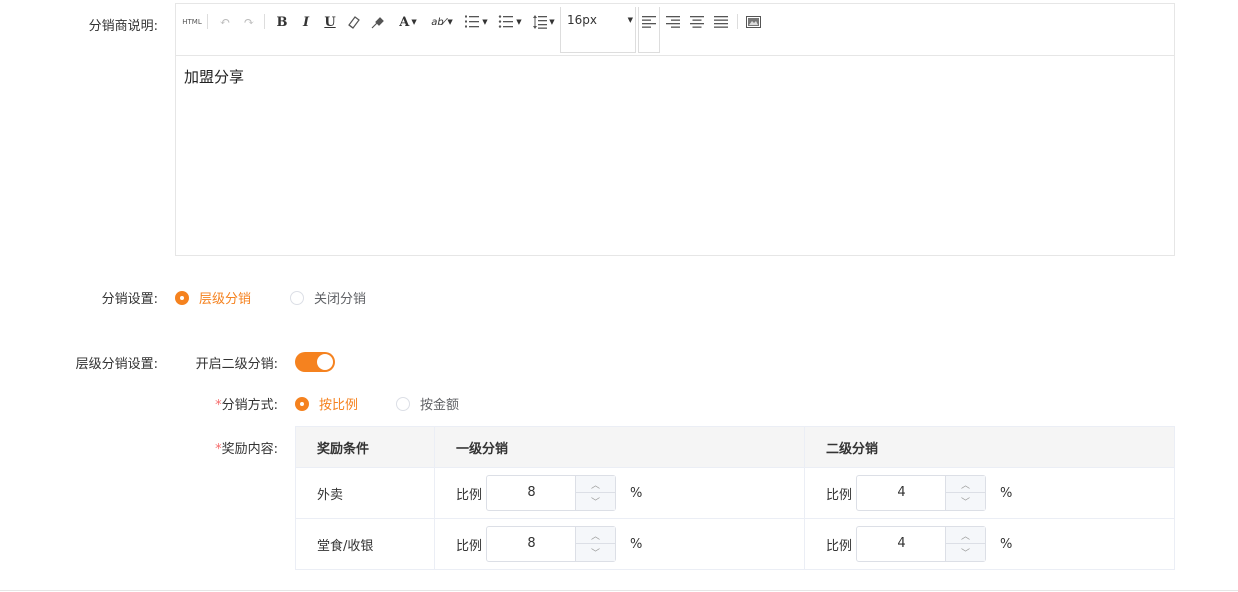 Image resolution: width=1238 pixels, height=592 pixels. I want to click on font-color-button: A ▼, so click(408, 22).